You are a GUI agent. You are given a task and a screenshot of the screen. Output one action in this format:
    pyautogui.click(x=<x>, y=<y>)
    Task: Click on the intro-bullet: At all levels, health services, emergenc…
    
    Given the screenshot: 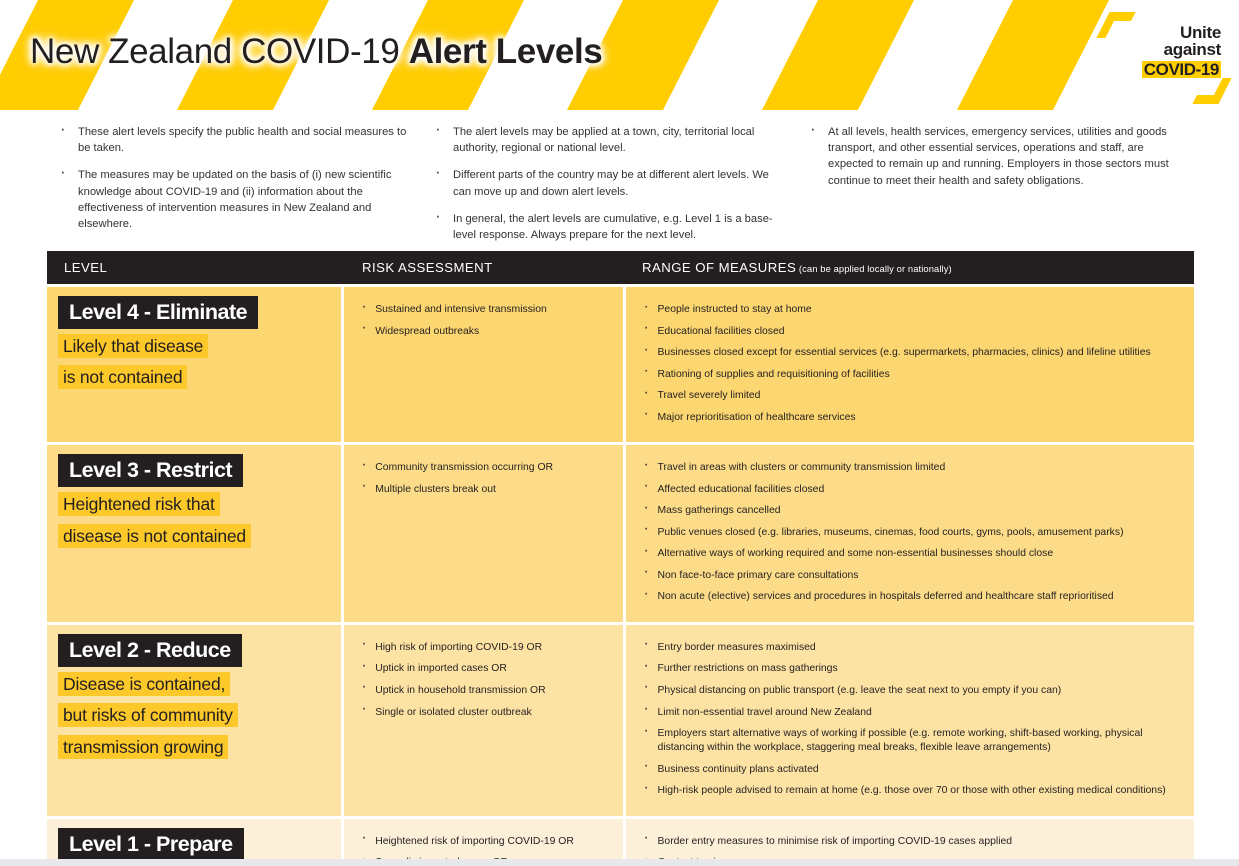 What is the action you would take?
    pyautogui.click(x=990, y=154)
    